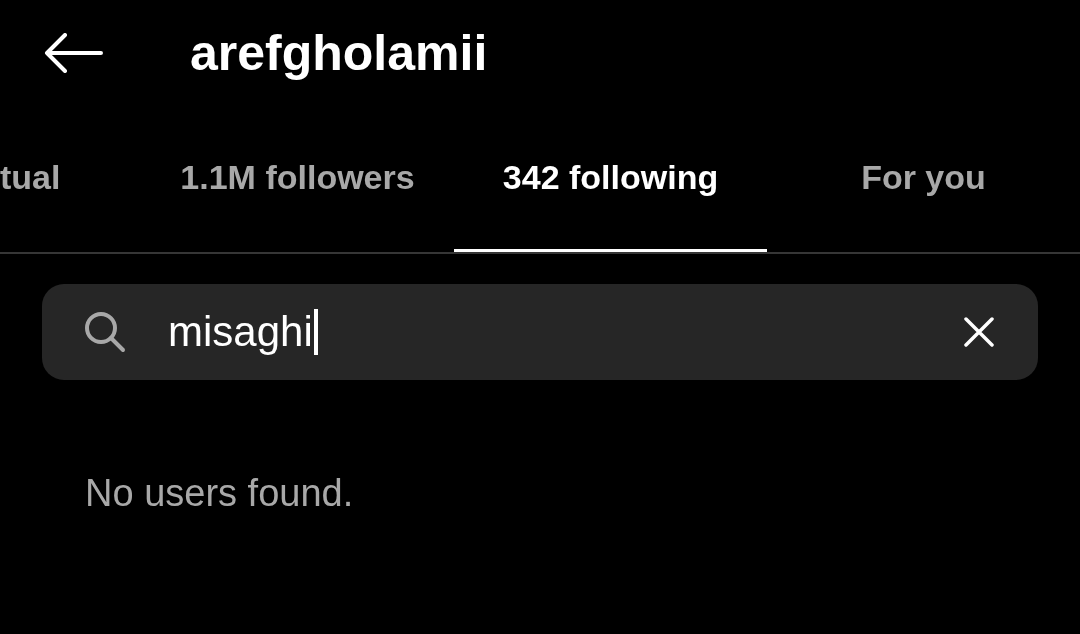 This screenshot has width=1080, height=634. I want to click on profile-username: arefgholamii, so click(339, 53).